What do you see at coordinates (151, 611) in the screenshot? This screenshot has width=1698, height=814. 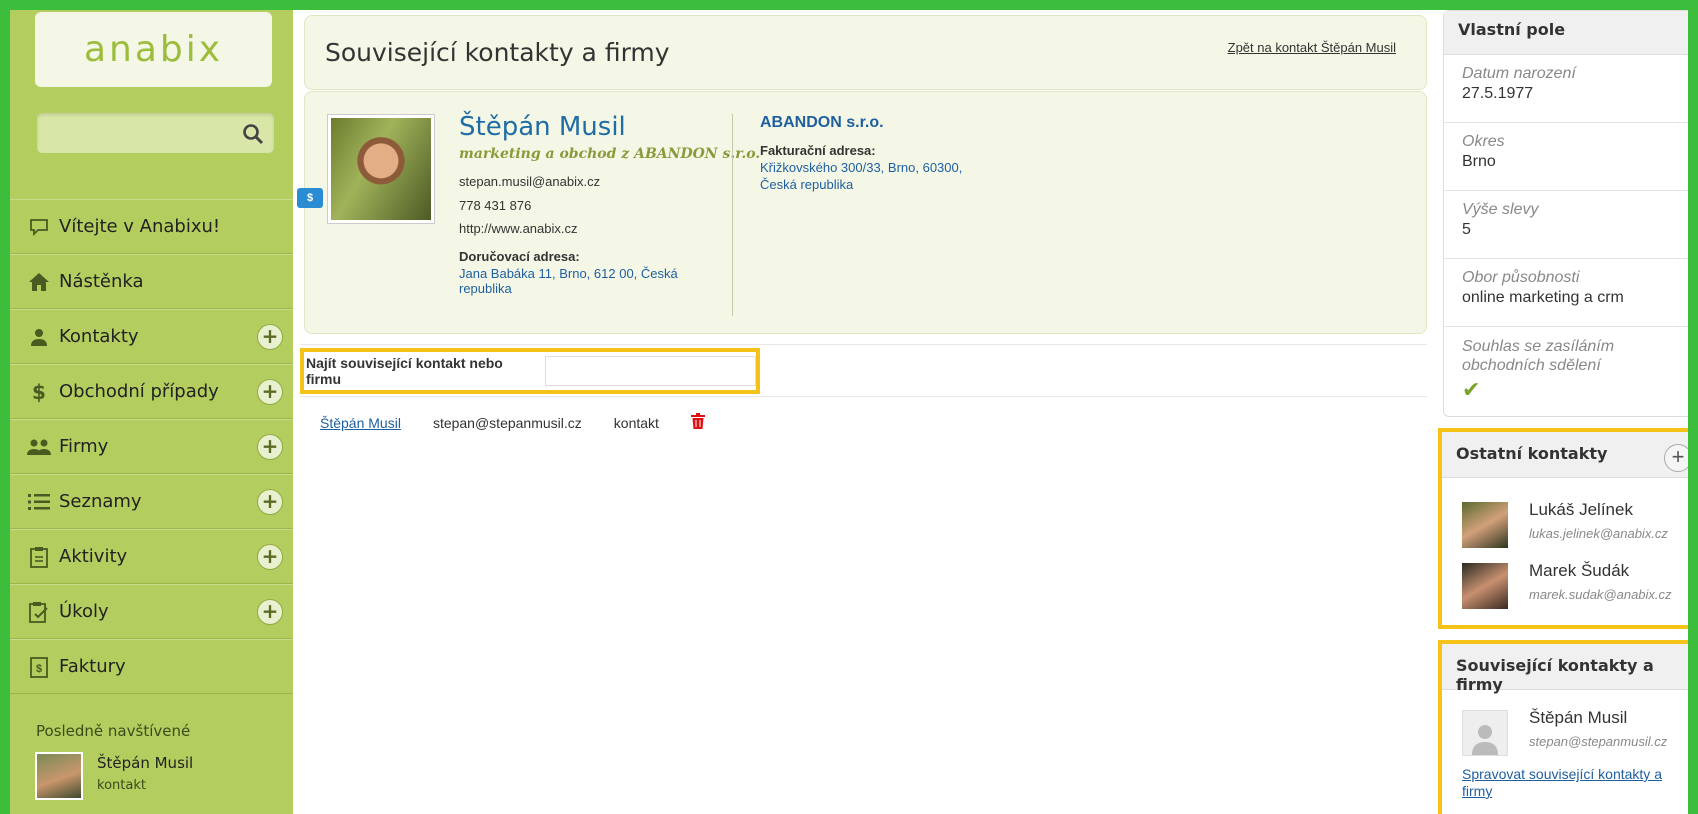 I see `nav-item-tasks: Úkoly +` at bounding box center [151, 611].